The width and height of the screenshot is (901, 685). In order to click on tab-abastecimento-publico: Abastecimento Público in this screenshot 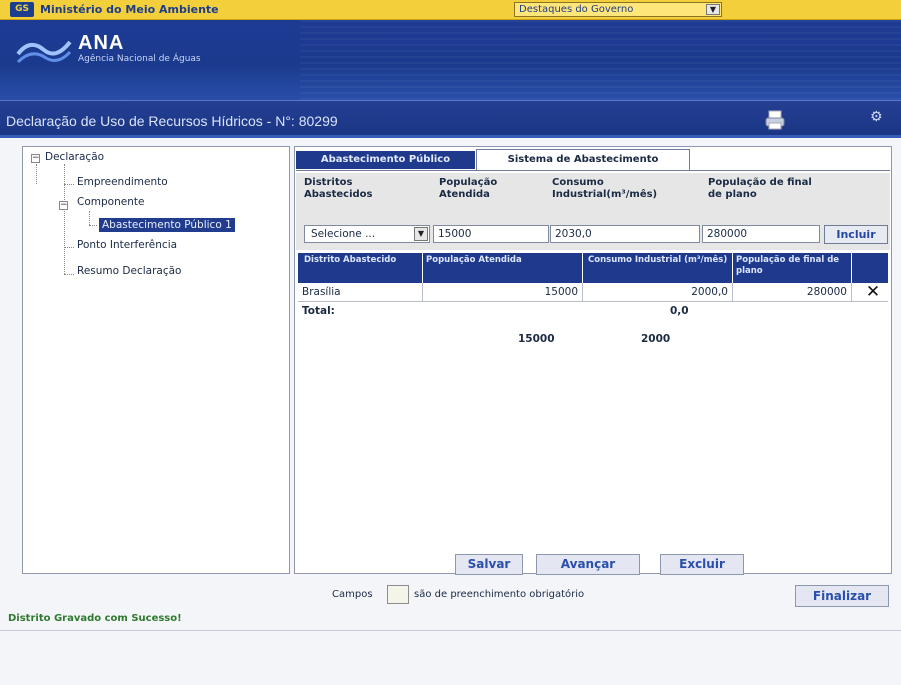, I will do `click(385, 160)`.